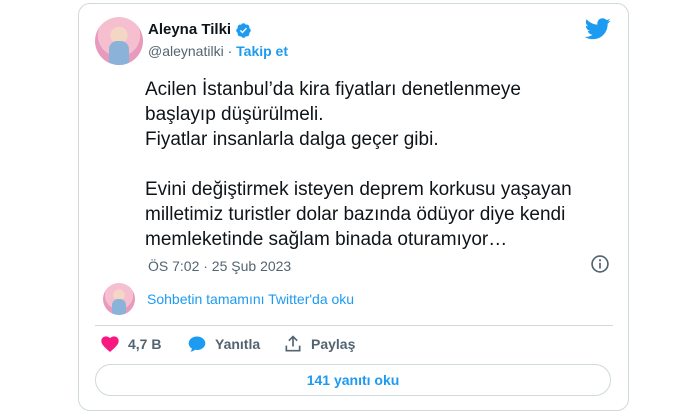 The image size is (700, 420). I want to click on reply-label: Yanıtla, so click(238, 344).